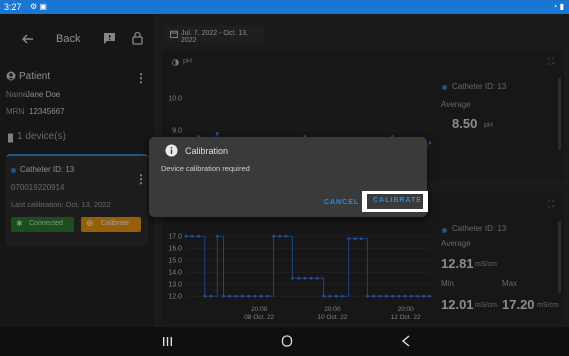 This screenshot has height=356, width=569. Describe the element at coordinates (41, 136) in the screenshot. I see `device-count: 1 device(s)` at that location.